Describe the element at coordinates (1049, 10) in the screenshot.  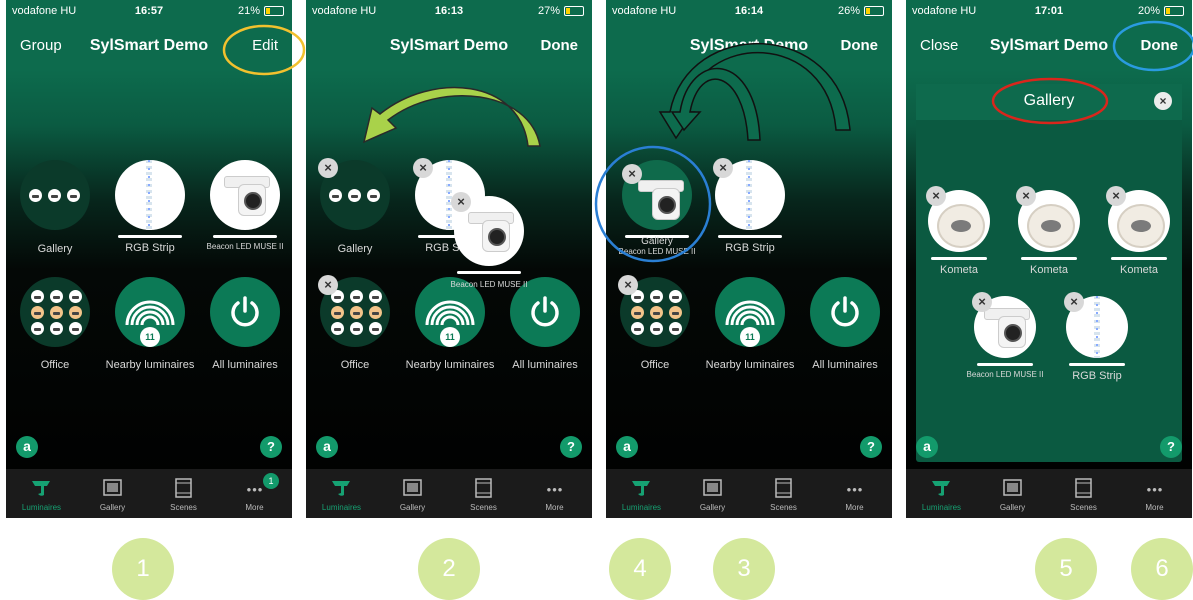
I see `status-bar: vodafone HU 17:01 20%` at that location.